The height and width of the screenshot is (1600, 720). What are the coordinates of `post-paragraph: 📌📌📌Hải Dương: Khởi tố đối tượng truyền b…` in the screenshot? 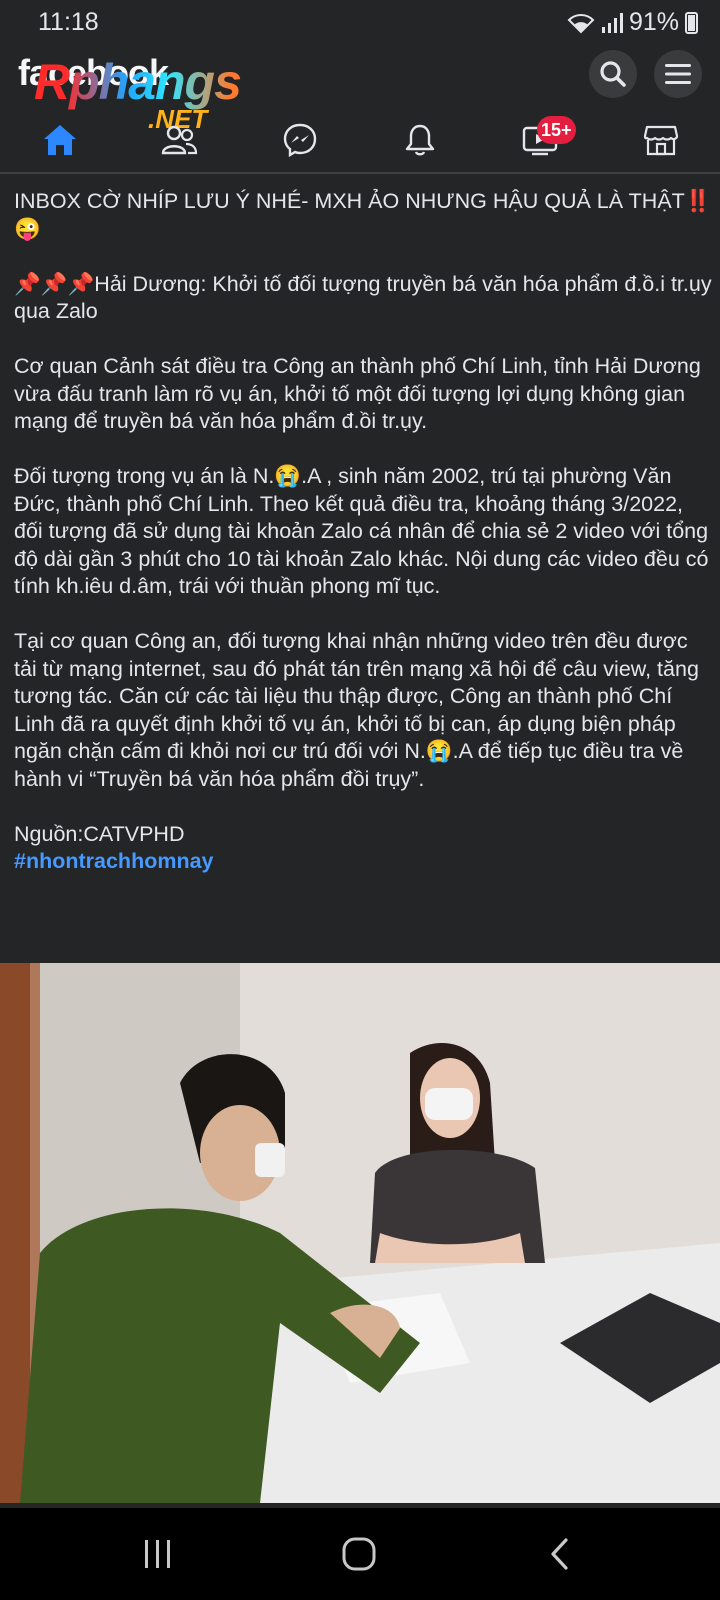 It's located at (363, 297).